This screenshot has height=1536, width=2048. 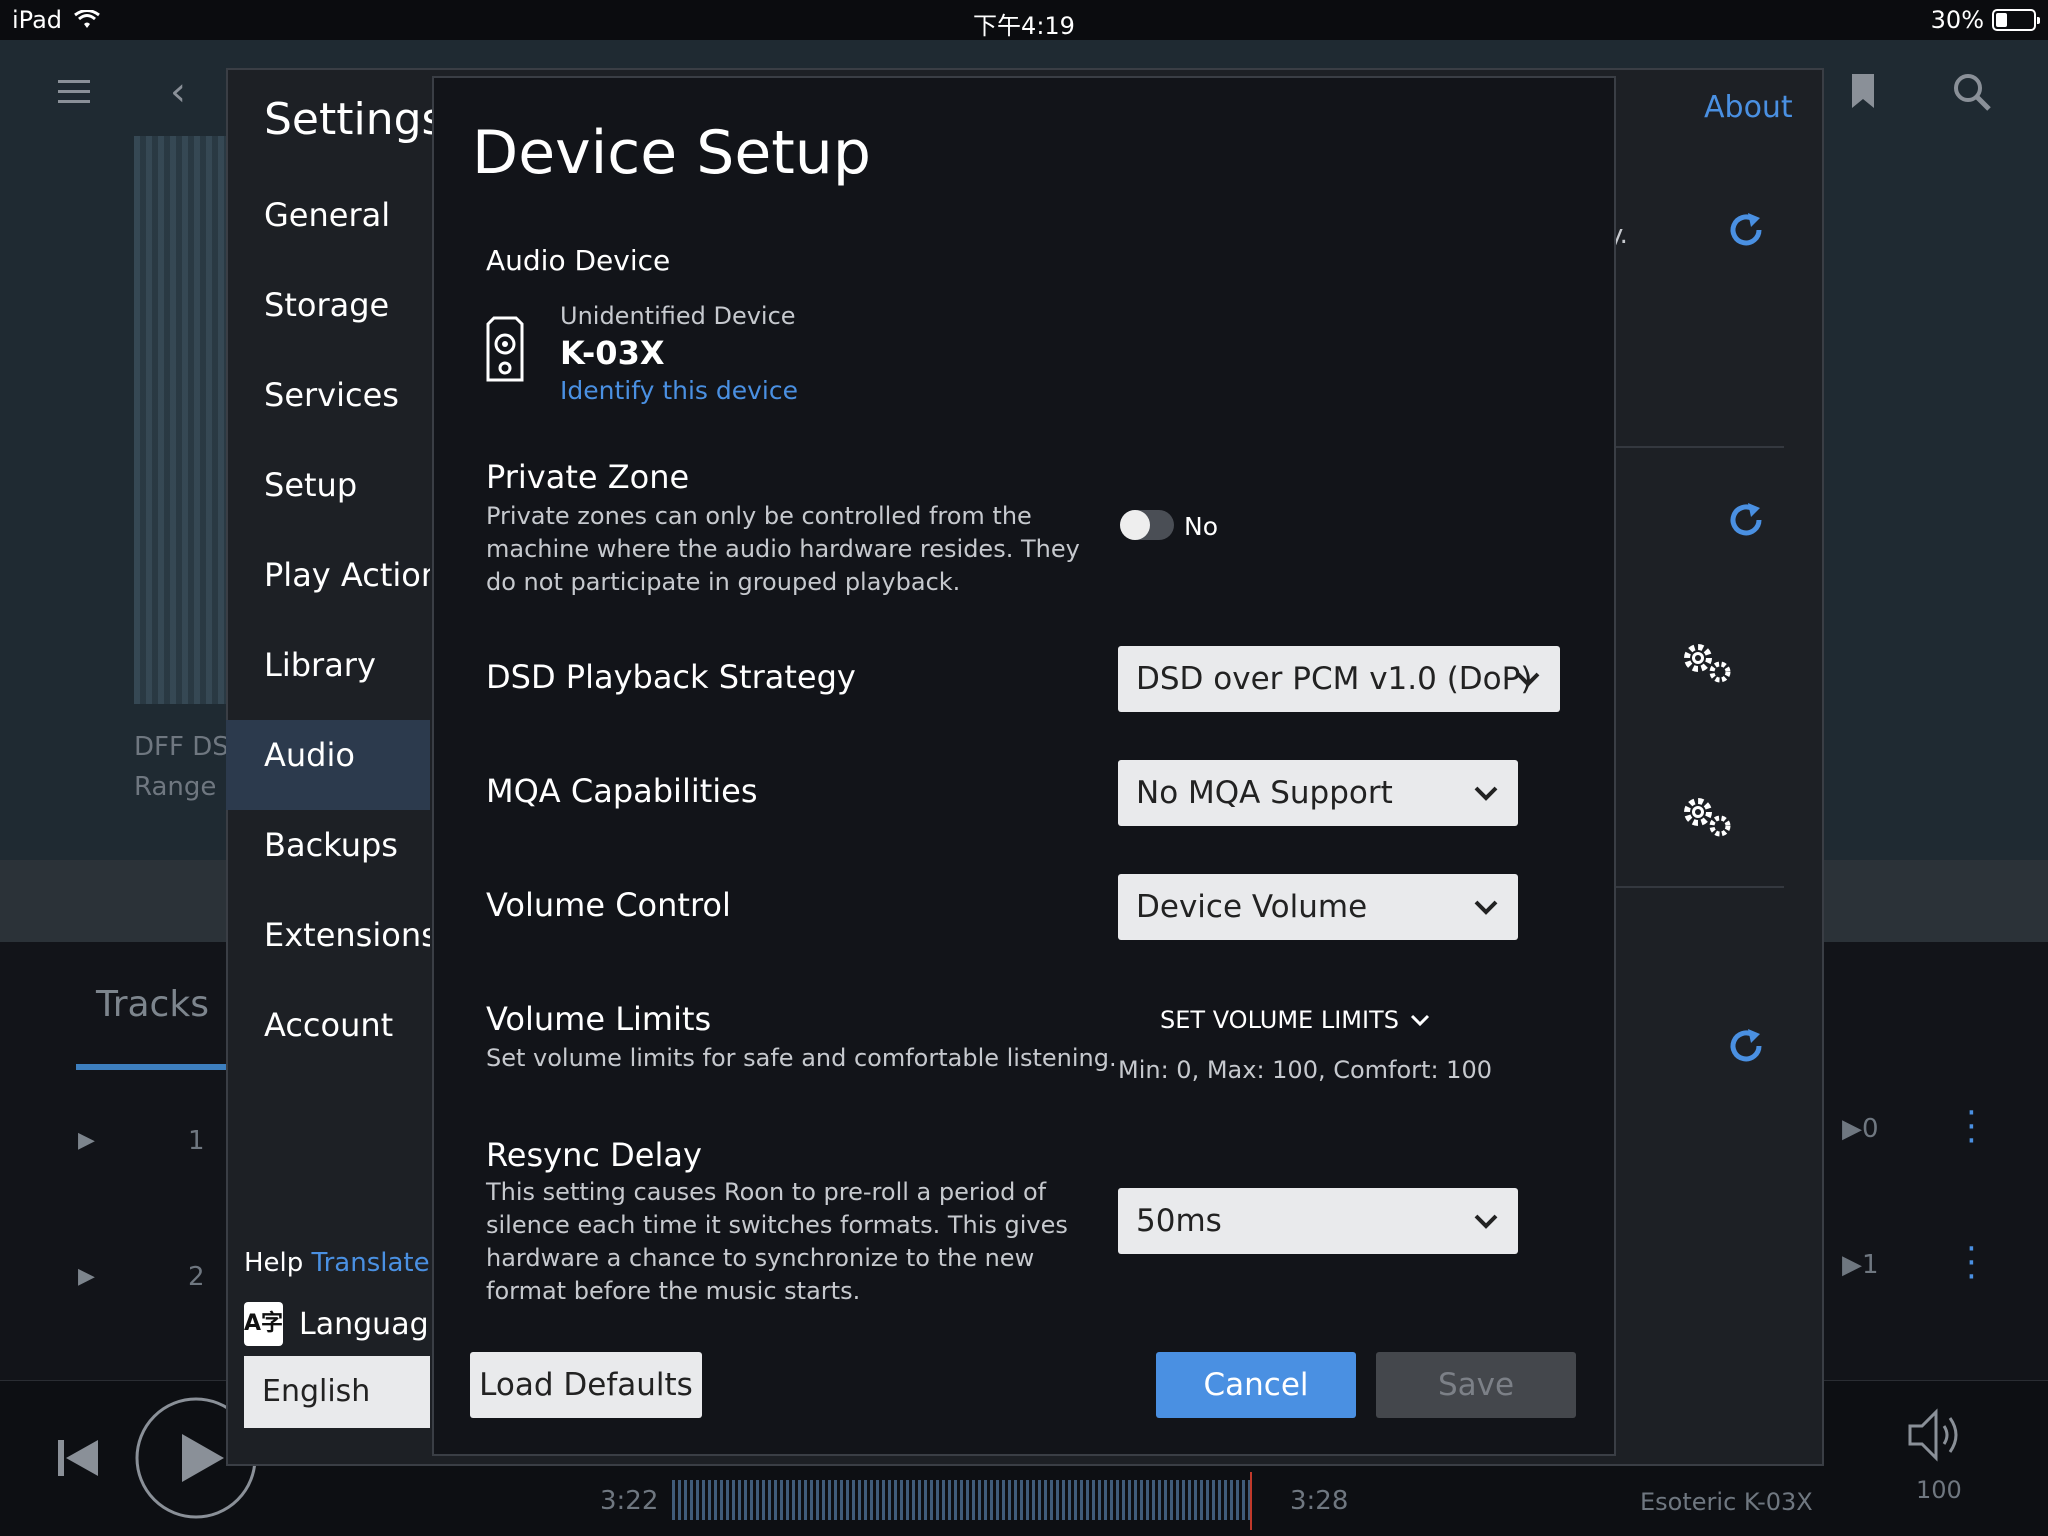 What do you see at coordinates (1279, 1020) in the screenshot?
I see `set-volume-limits-label: SET VOLUME LIMITS` at bounding box center [1279, 1020].